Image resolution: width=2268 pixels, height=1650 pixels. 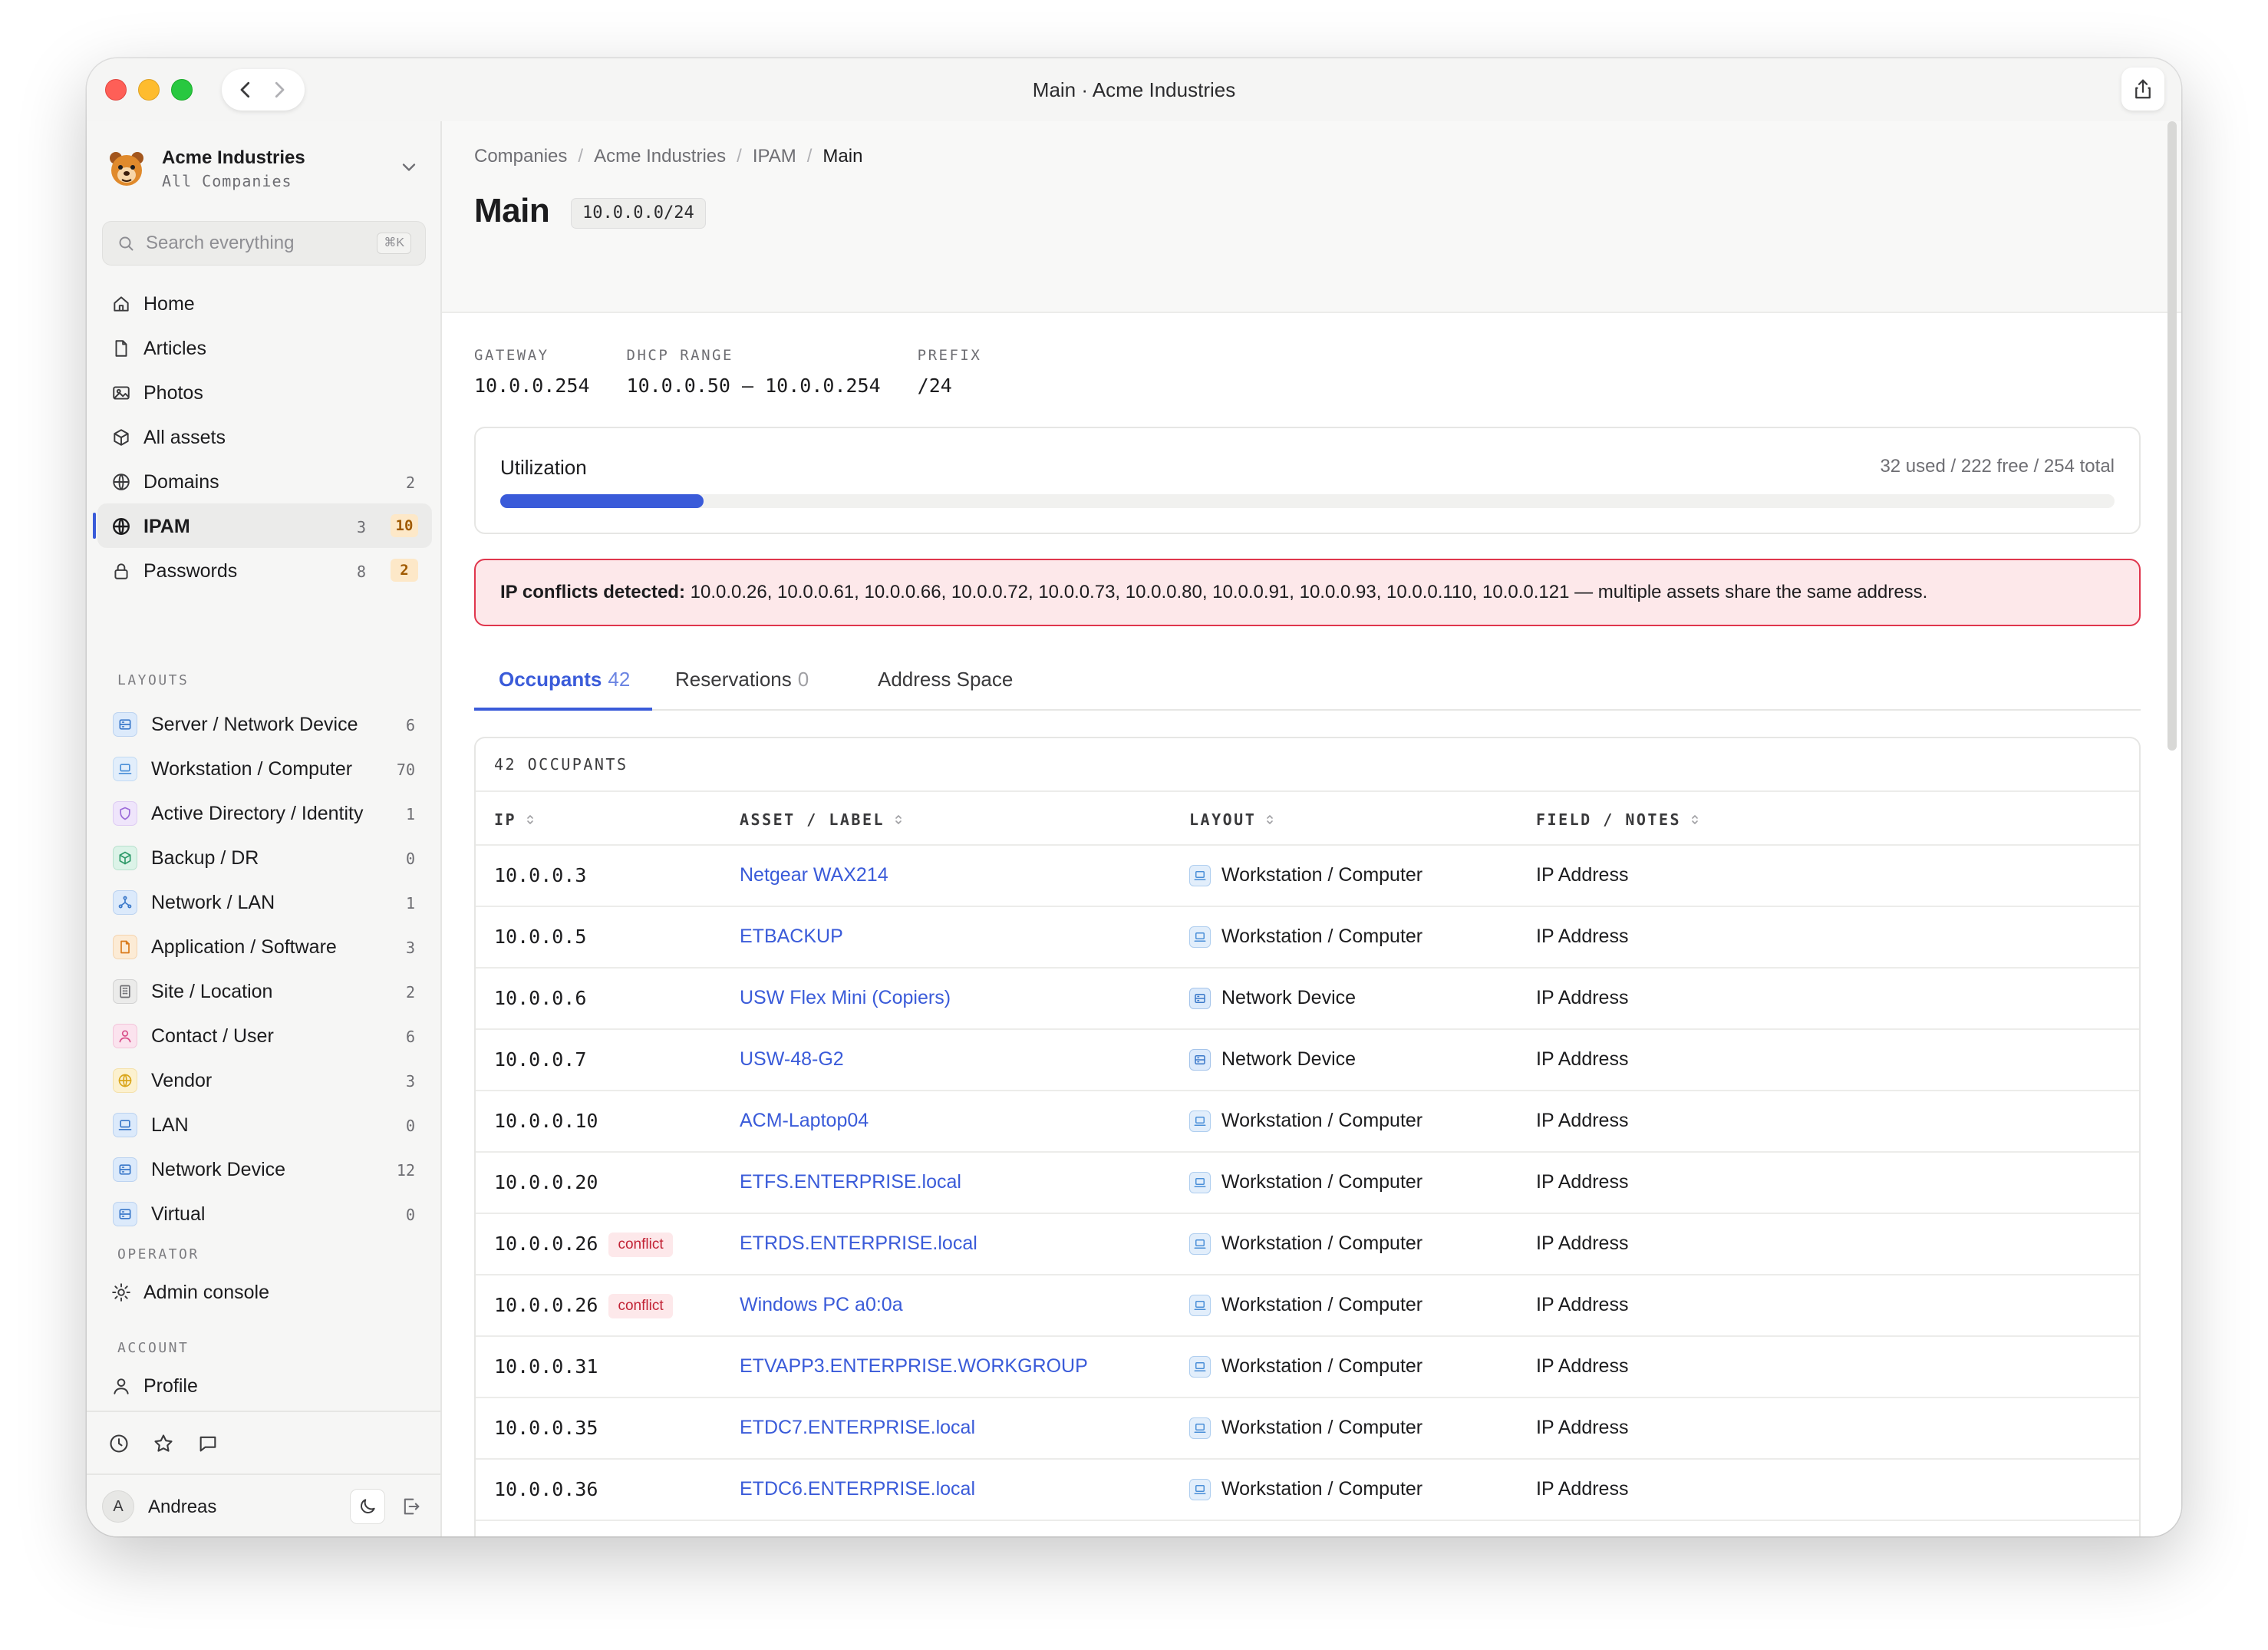 I want to click on nav-item-domains: Domains 2, so click(x=264, y=481).